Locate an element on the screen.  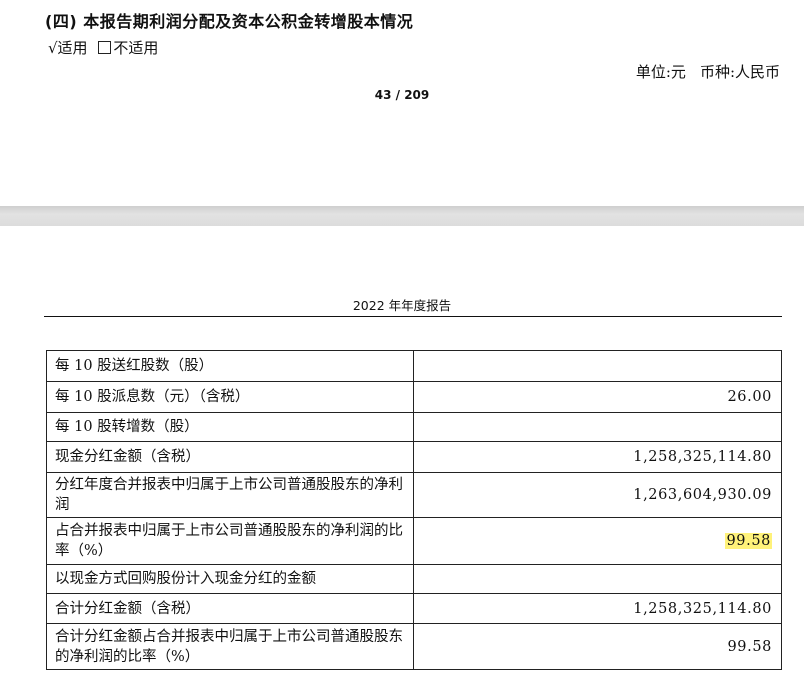
checkbox-empty-icon is located at coordinates (105, 47).